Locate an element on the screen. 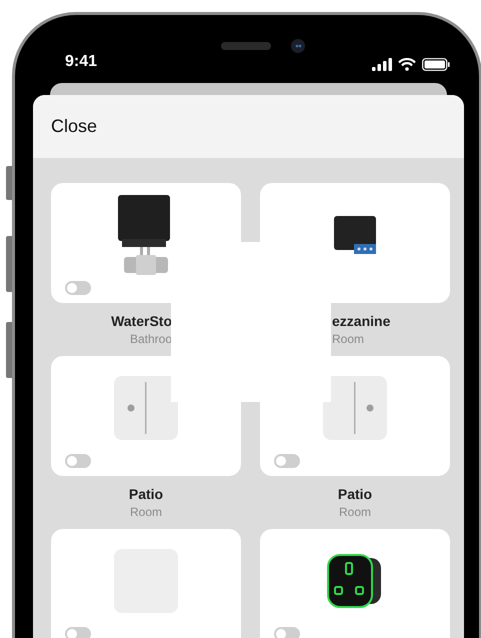 Image resolution: width=481 pixels, height=638 pixels. device-card is located at coordinates (355, 583).